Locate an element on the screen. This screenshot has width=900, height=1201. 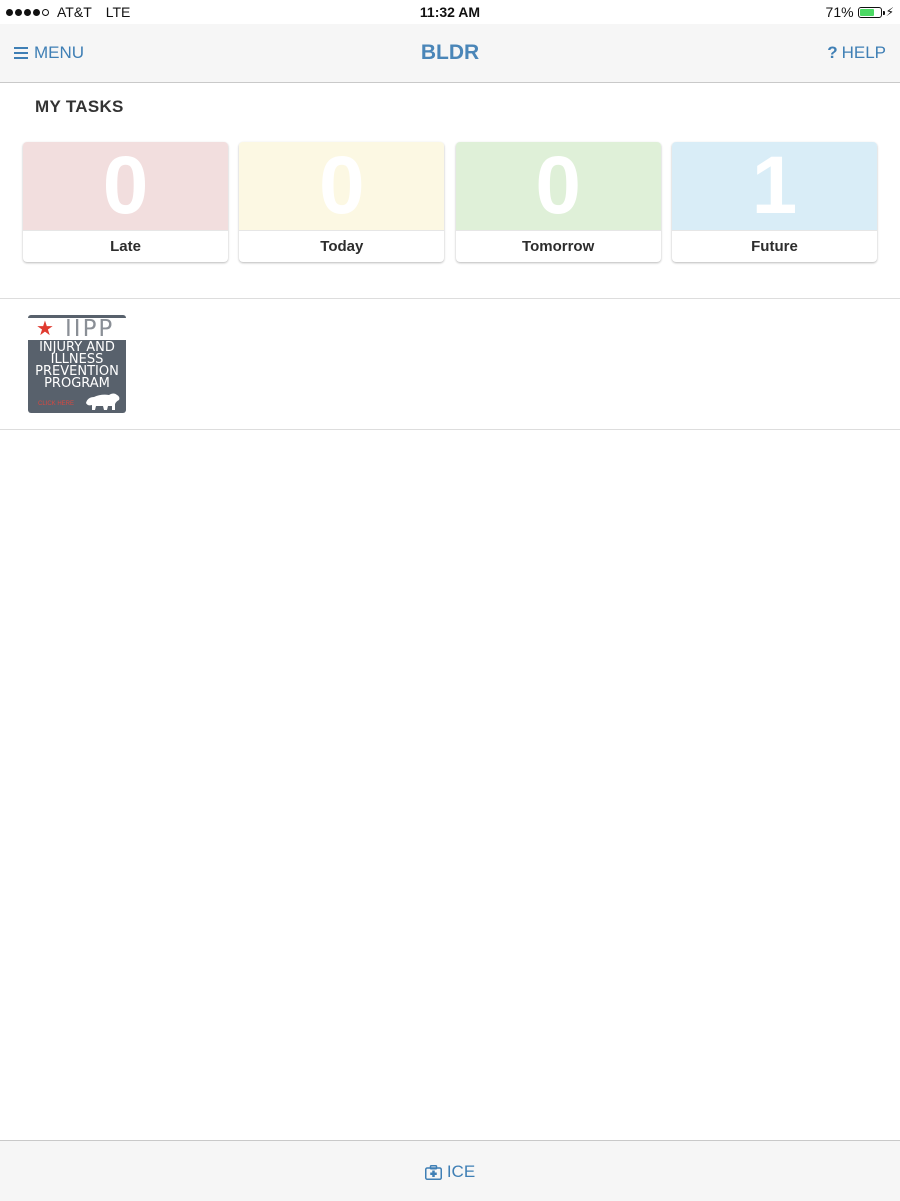
task-tile-today: 0 Today is located at coordinates (342, 202).